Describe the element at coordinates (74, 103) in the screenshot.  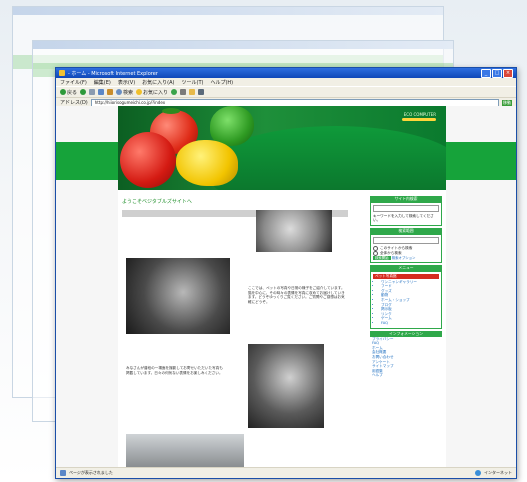
I see `address-label: アドレス(D)` at that location.